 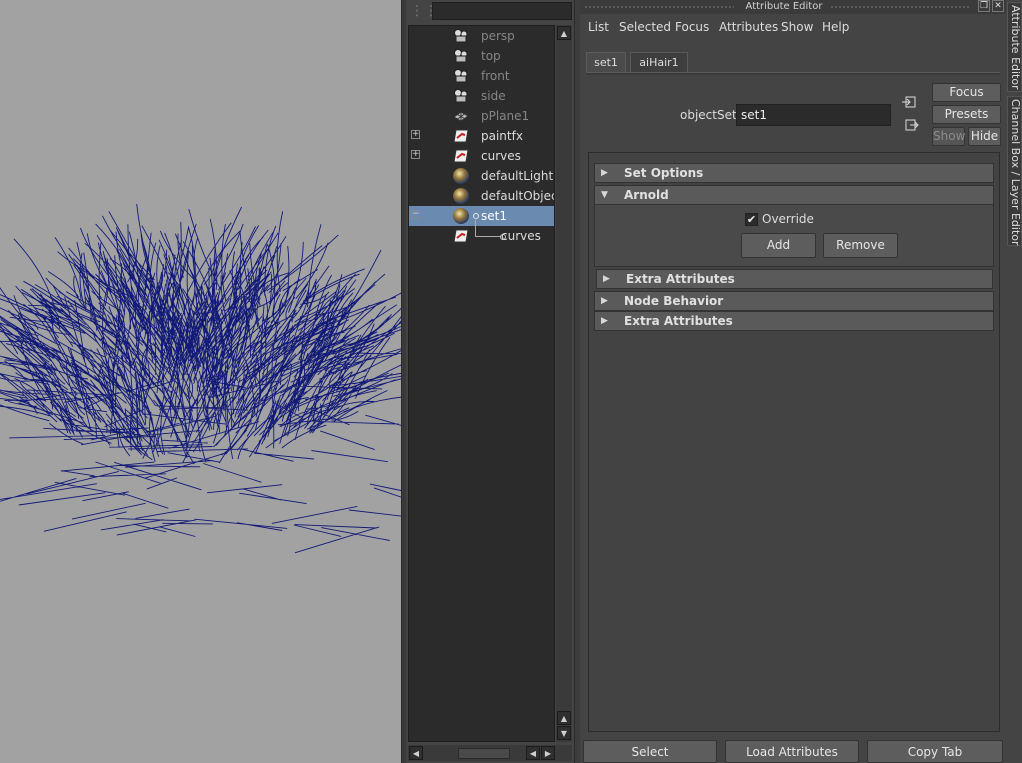 What do you see at coordinates (495, 76) in the screenshot?
I see `outliner-item-label: front` at bounding box center [495, 76].